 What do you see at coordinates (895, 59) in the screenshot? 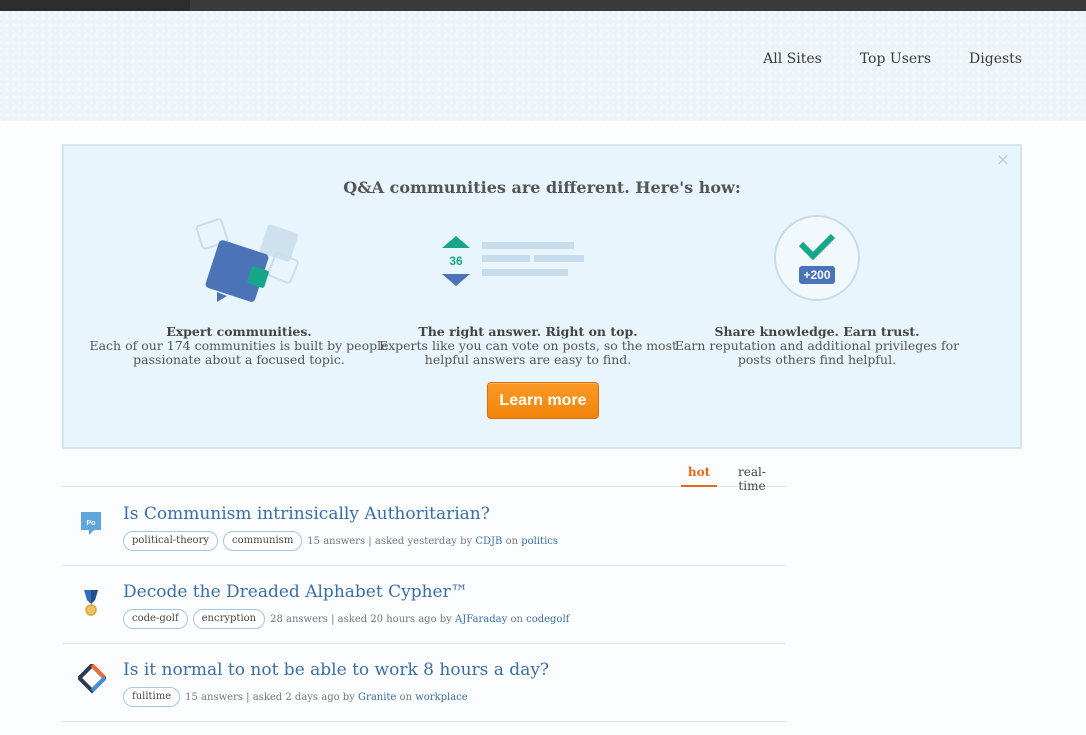
I see `nav-top-users: Top Users` at bounding box center [895, 59].